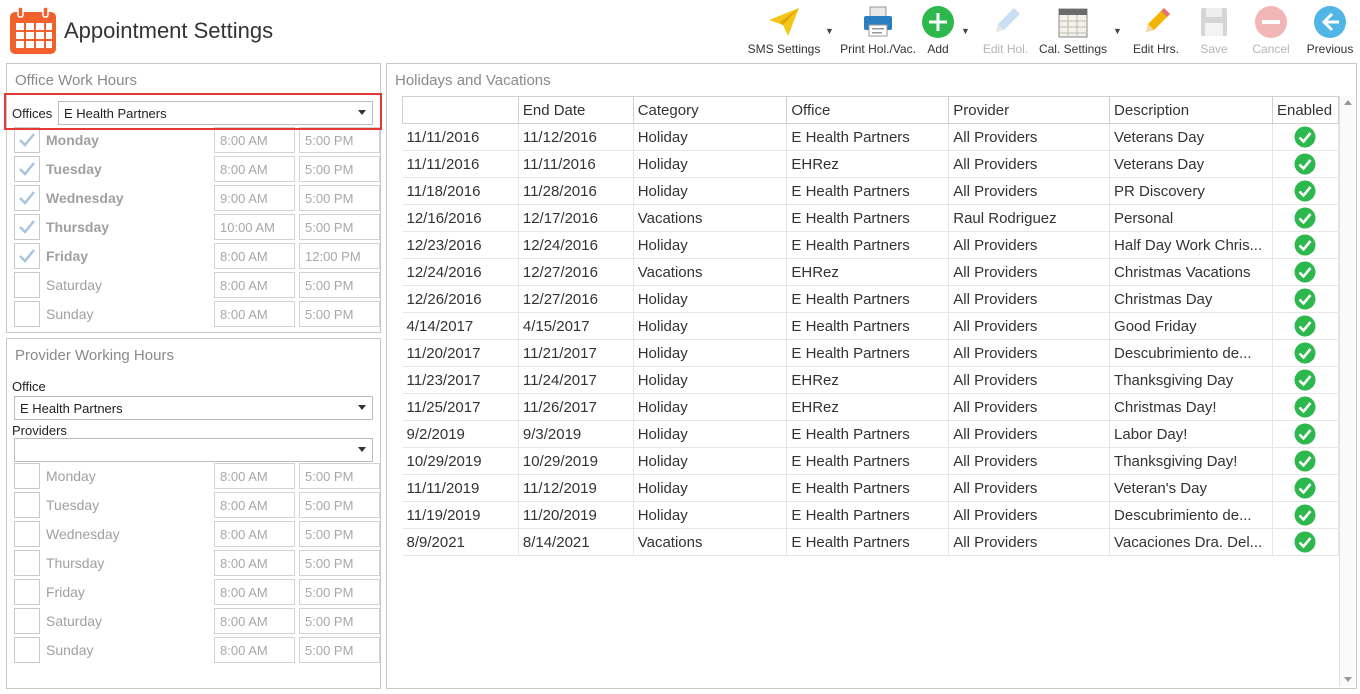 The width and height of the screenshot is (1360, 694). What do you see at coordinates (576, 407) in the screenshot?
I see `table-cell: 11/26/2017` at bounding box center [576, 407].